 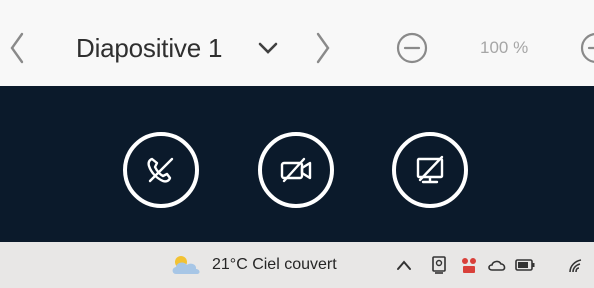 I want to click on slide-dropdown-button, so click(x=268, y=48).